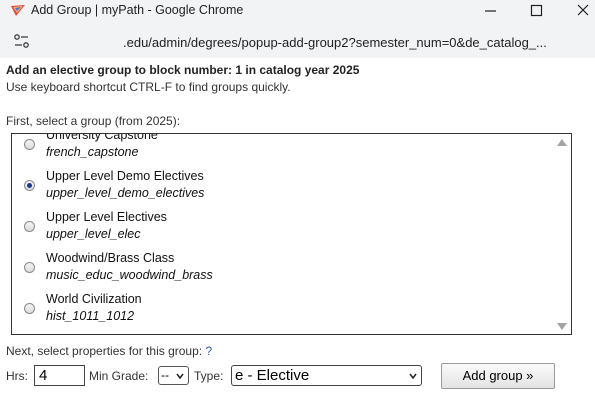 Image resolution: width=595 pixels, height=399 pixels. What do you see at coordinates (90, 316) in the screenshot?
I see `group-code: hist_1011_1012` at bounding box center [90, 316].